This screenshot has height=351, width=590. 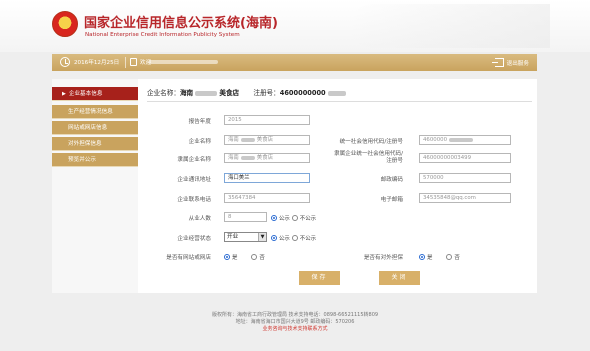 I want to click on affiliated-name-suffix: 美食店, so click(x=264, y=158).